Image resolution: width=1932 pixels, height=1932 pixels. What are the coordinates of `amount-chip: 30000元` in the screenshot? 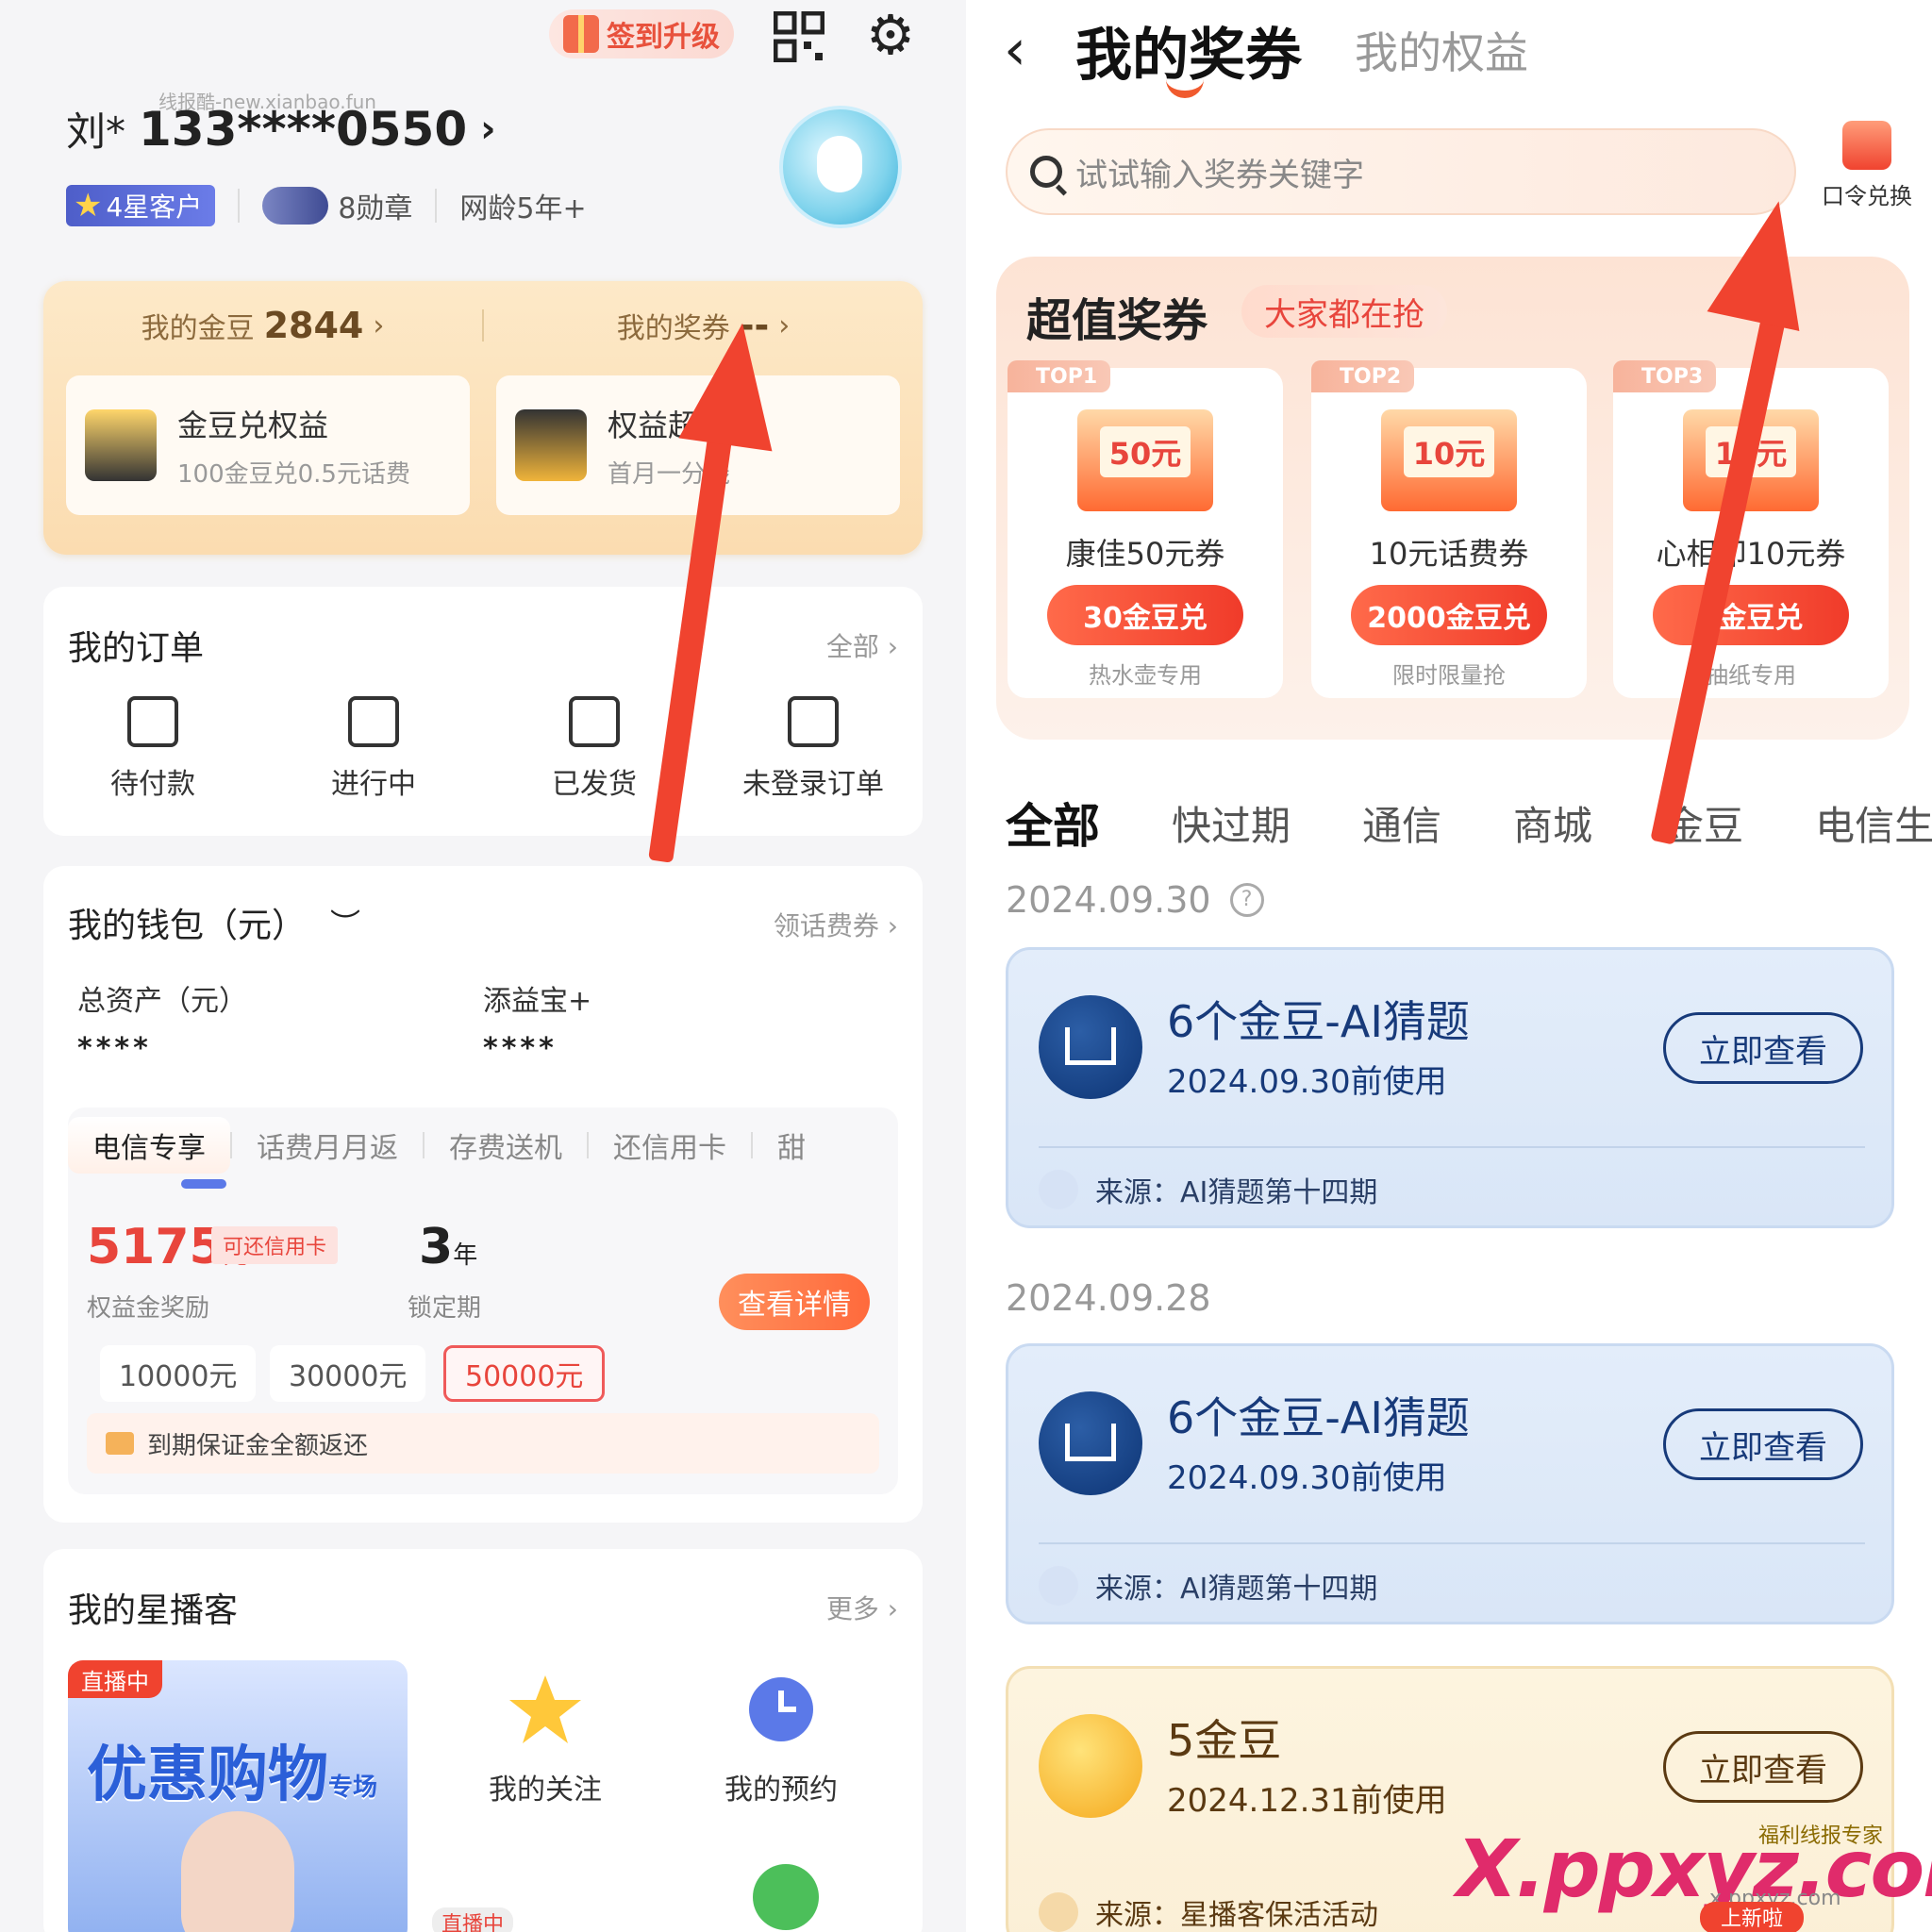 It's located at (348, 1373).